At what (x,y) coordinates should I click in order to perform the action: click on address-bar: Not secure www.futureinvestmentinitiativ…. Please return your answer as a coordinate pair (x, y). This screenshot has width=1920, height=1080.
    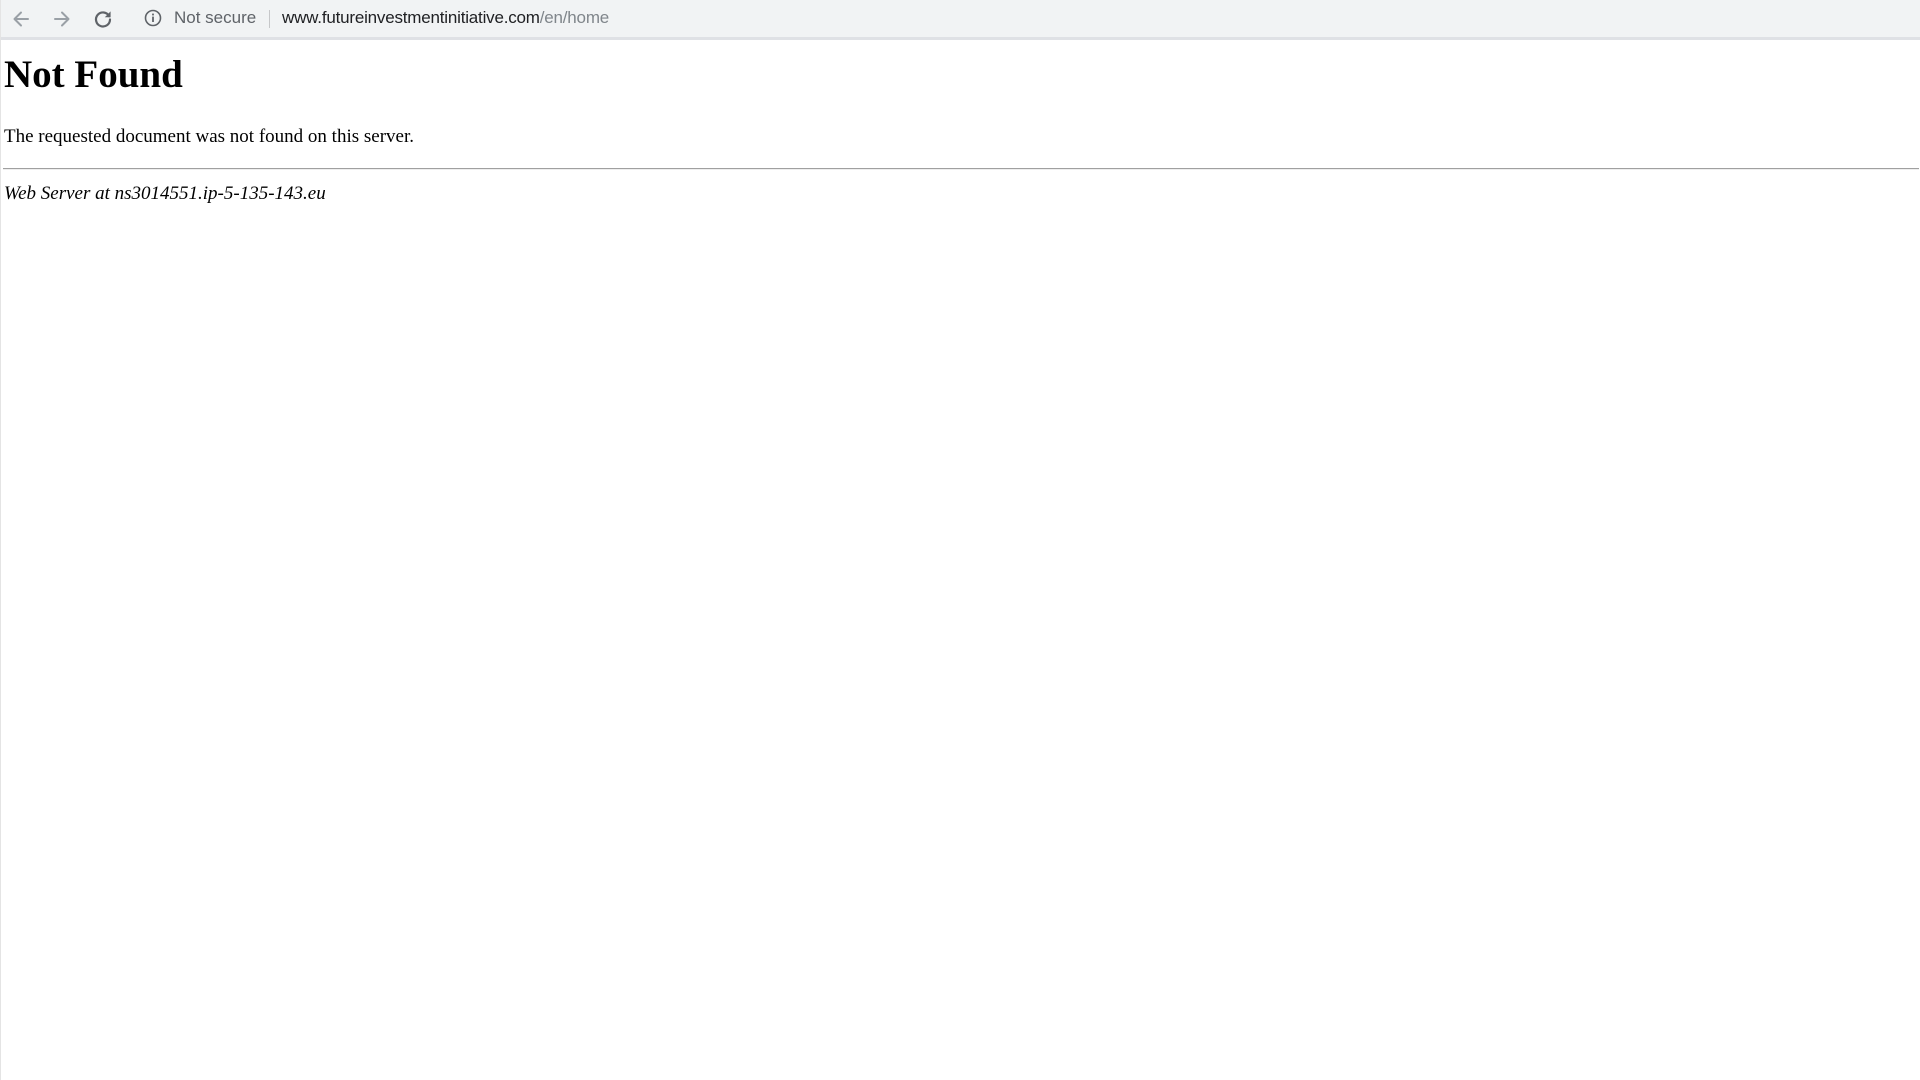
    Looking at the image, I should click on (1022, 18).